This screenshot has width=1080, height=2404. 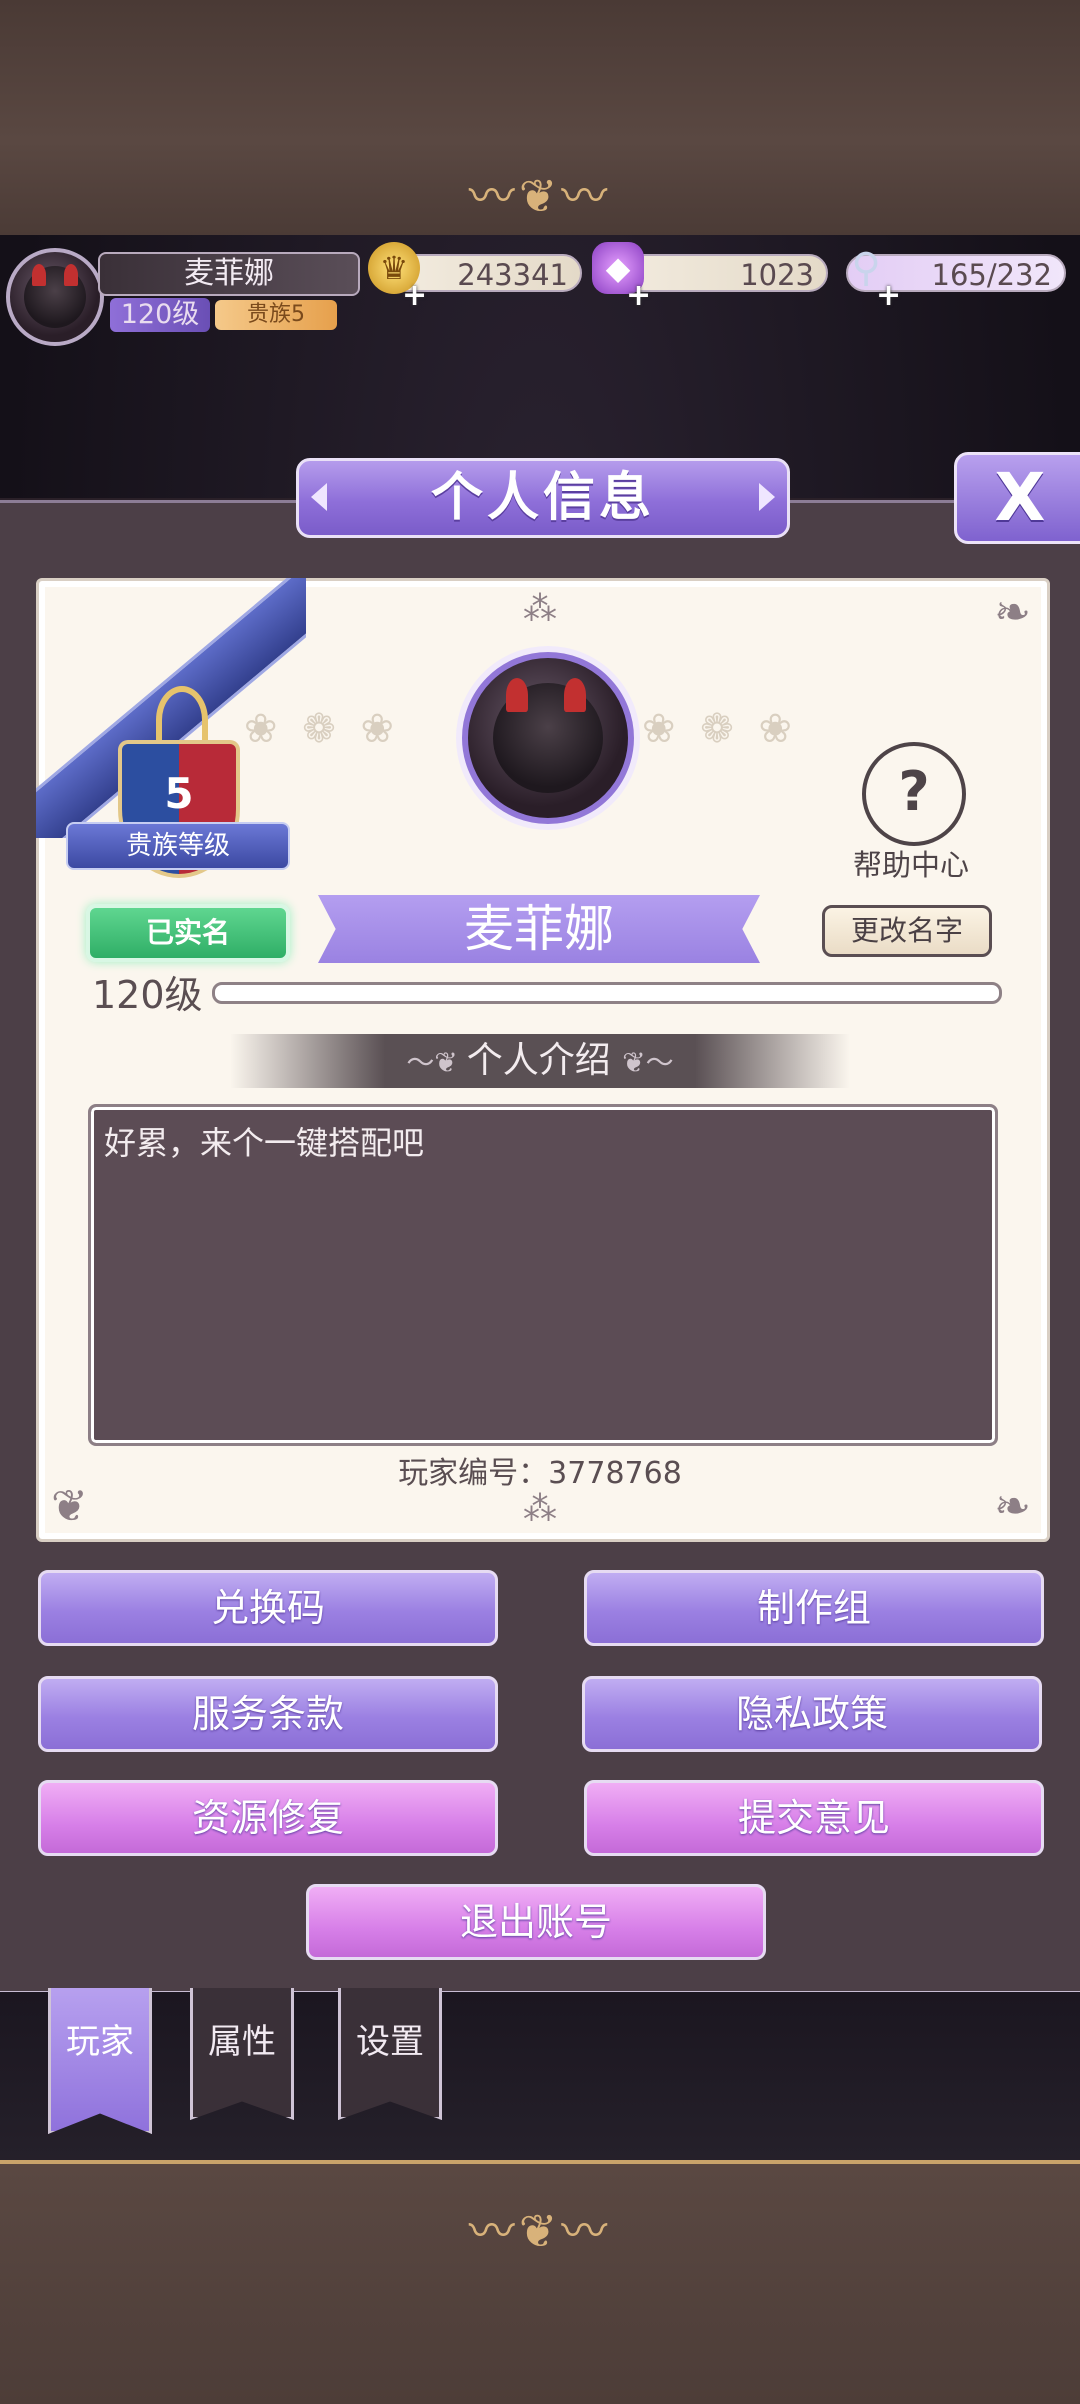 I want to click on tab-player: 玩家, so click(x=100, y=2061).